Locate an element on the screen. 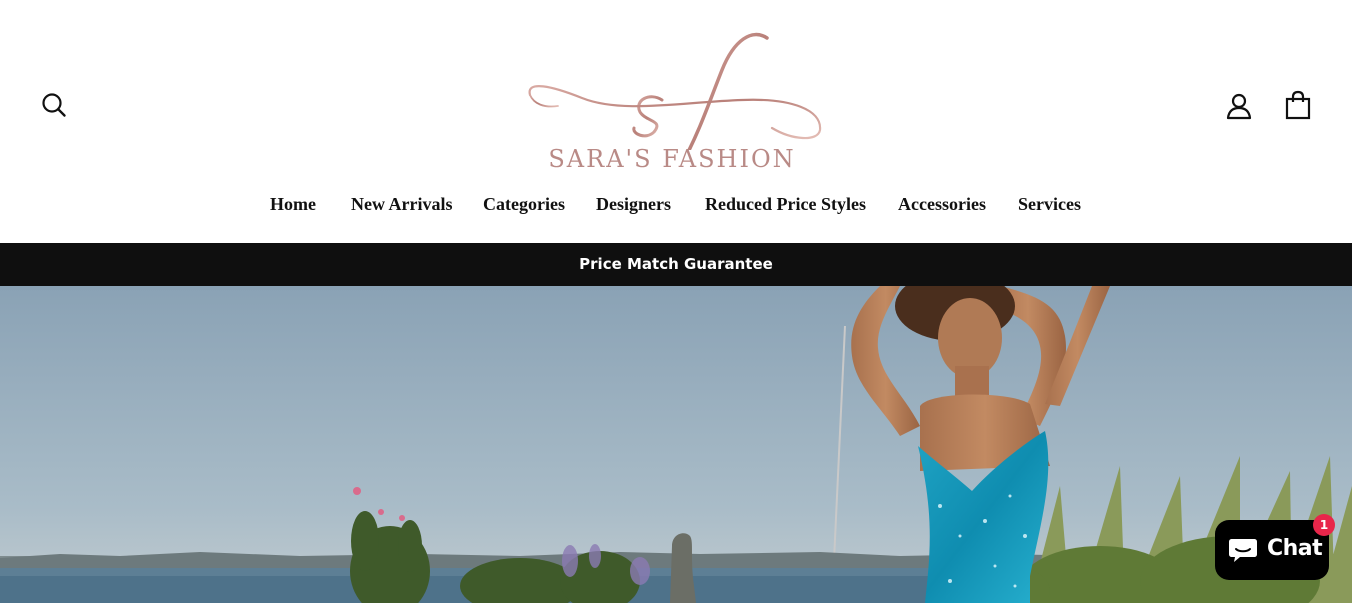  user-icon is located at coordinates (1239, 106).